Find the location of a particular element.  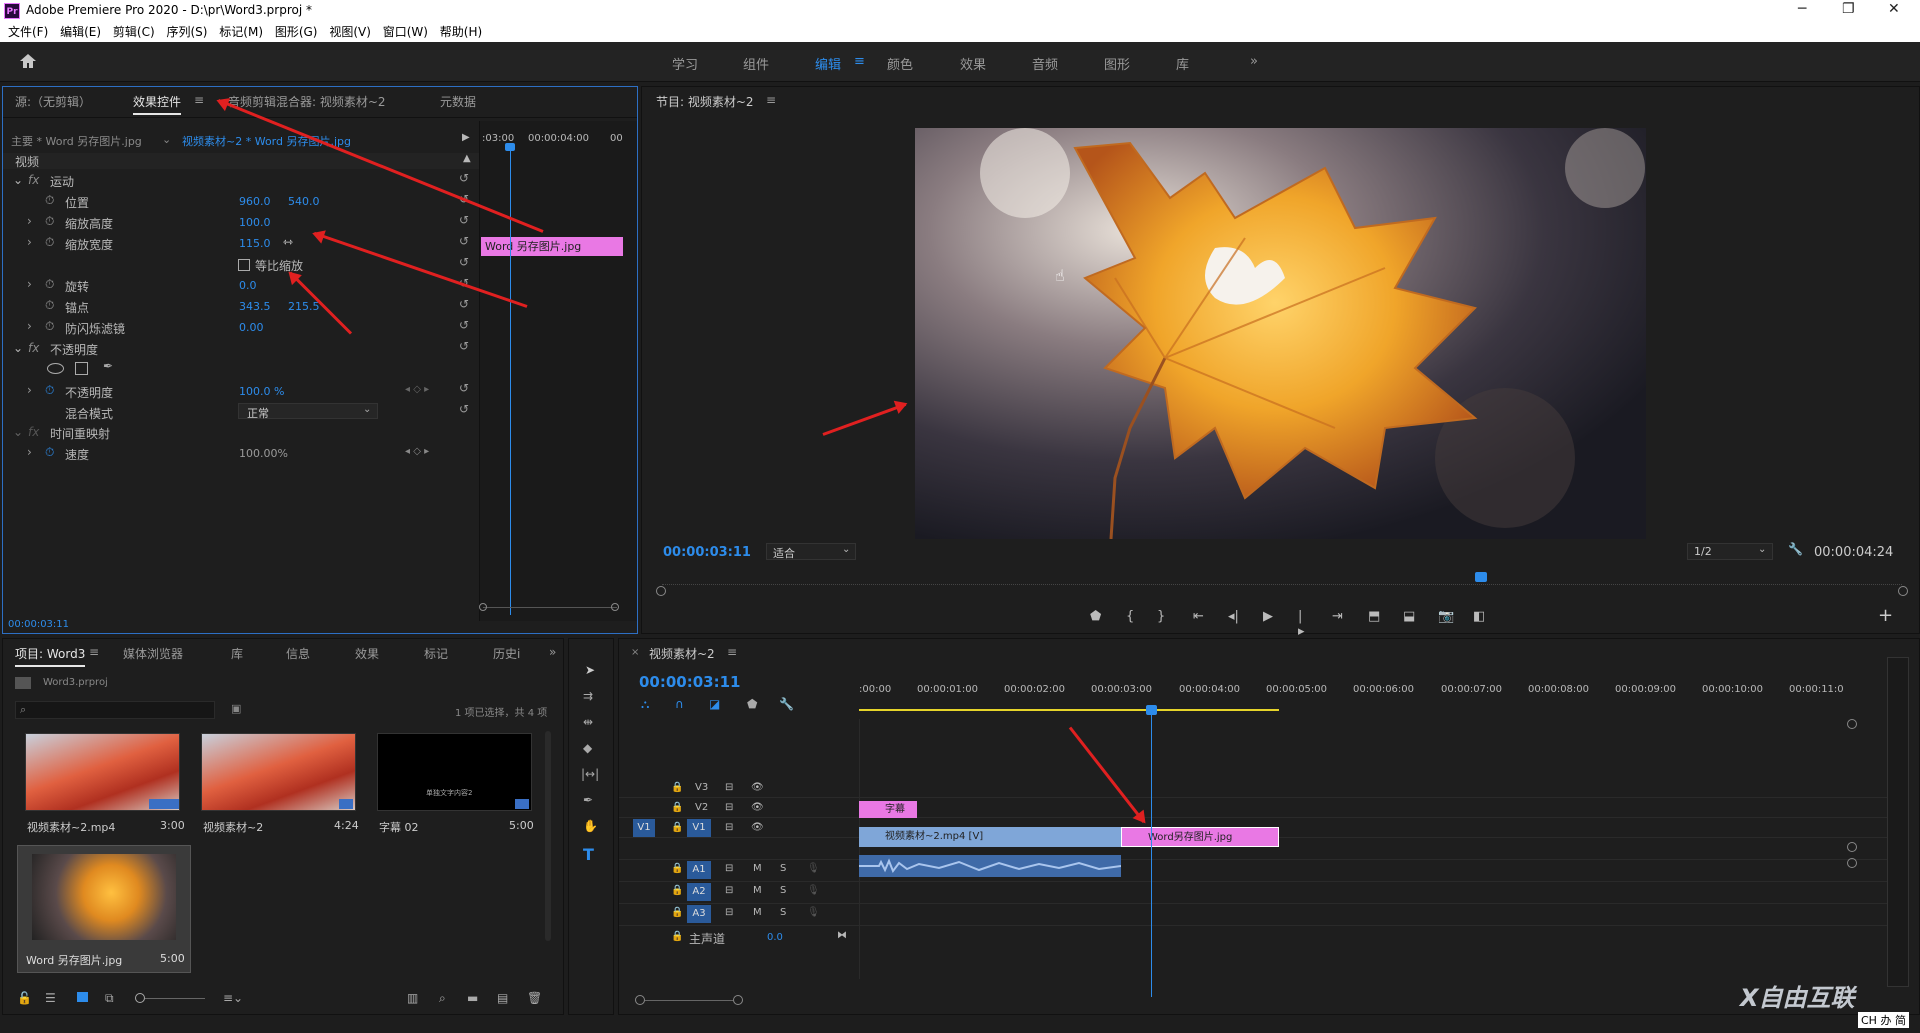

item-name: 视频素材~2.mp4 is located at coordinates (71, 827).